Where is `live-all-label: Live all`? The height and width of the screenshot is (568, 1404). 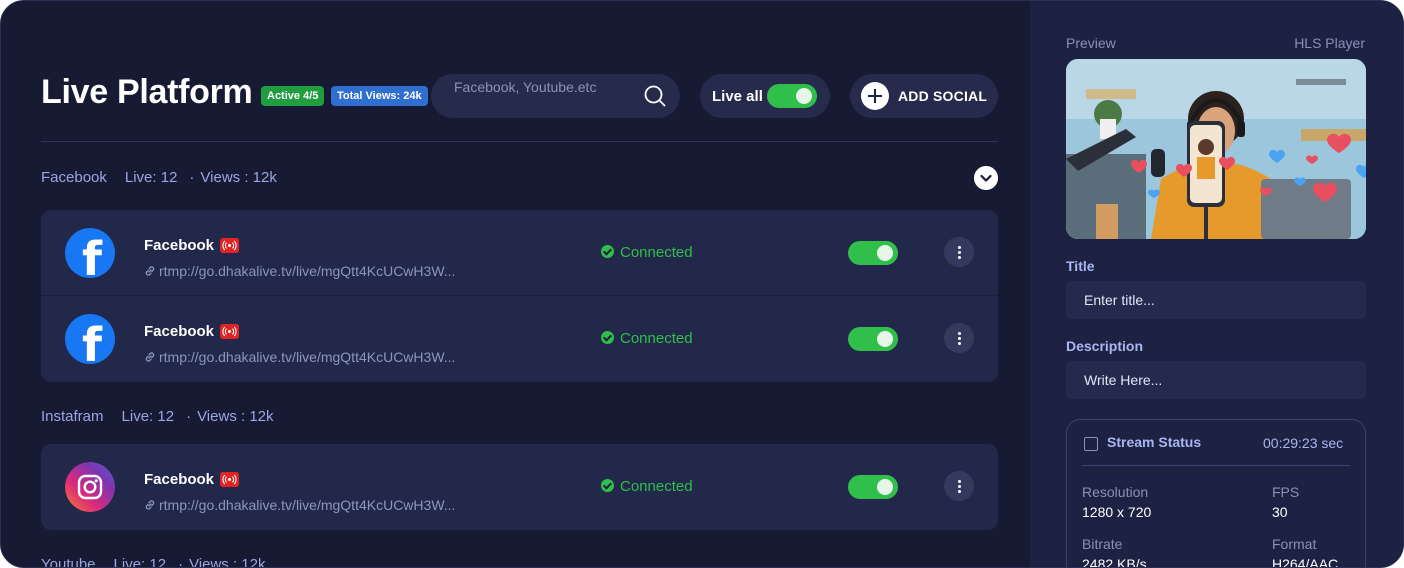
live-all-label: Live all is located at coordinates (737, 96).